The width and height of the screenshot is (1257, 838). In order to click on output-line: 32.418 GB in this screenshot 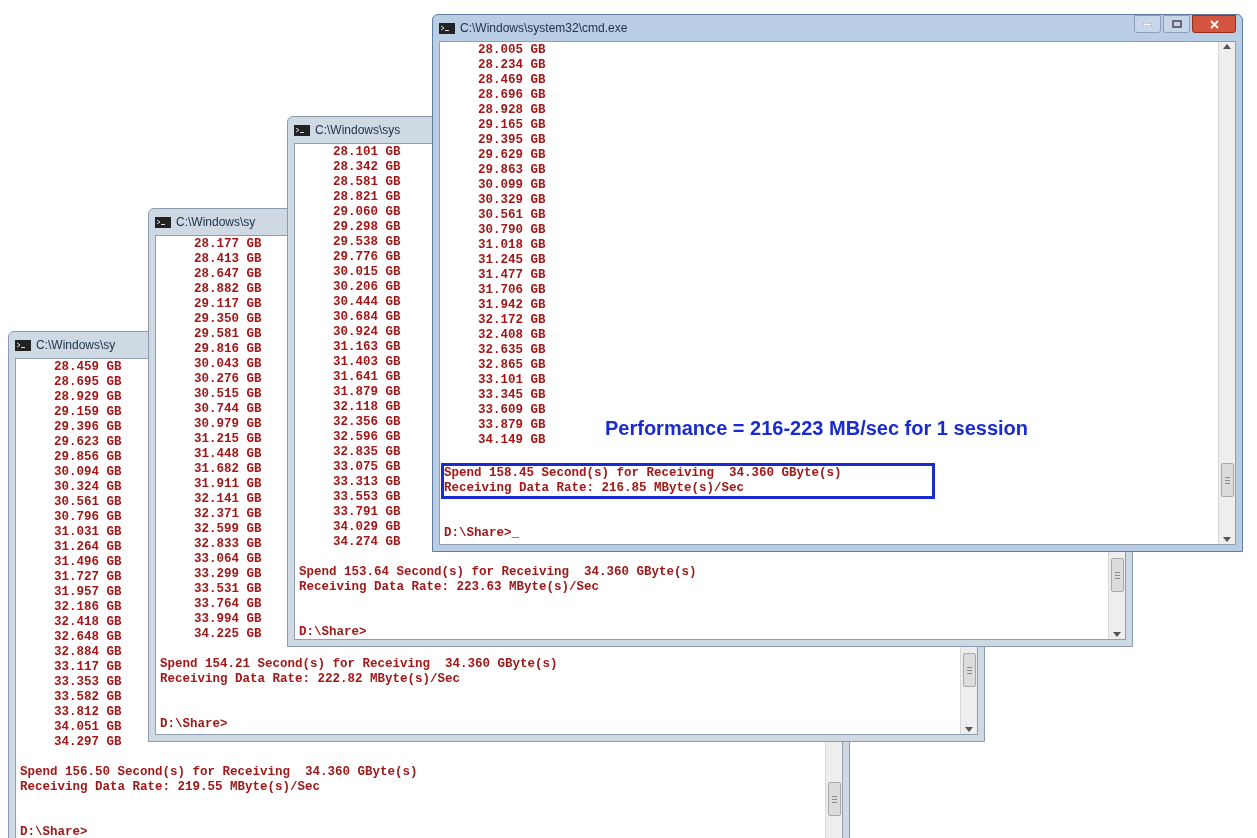, I will do `click(88, 622)`.